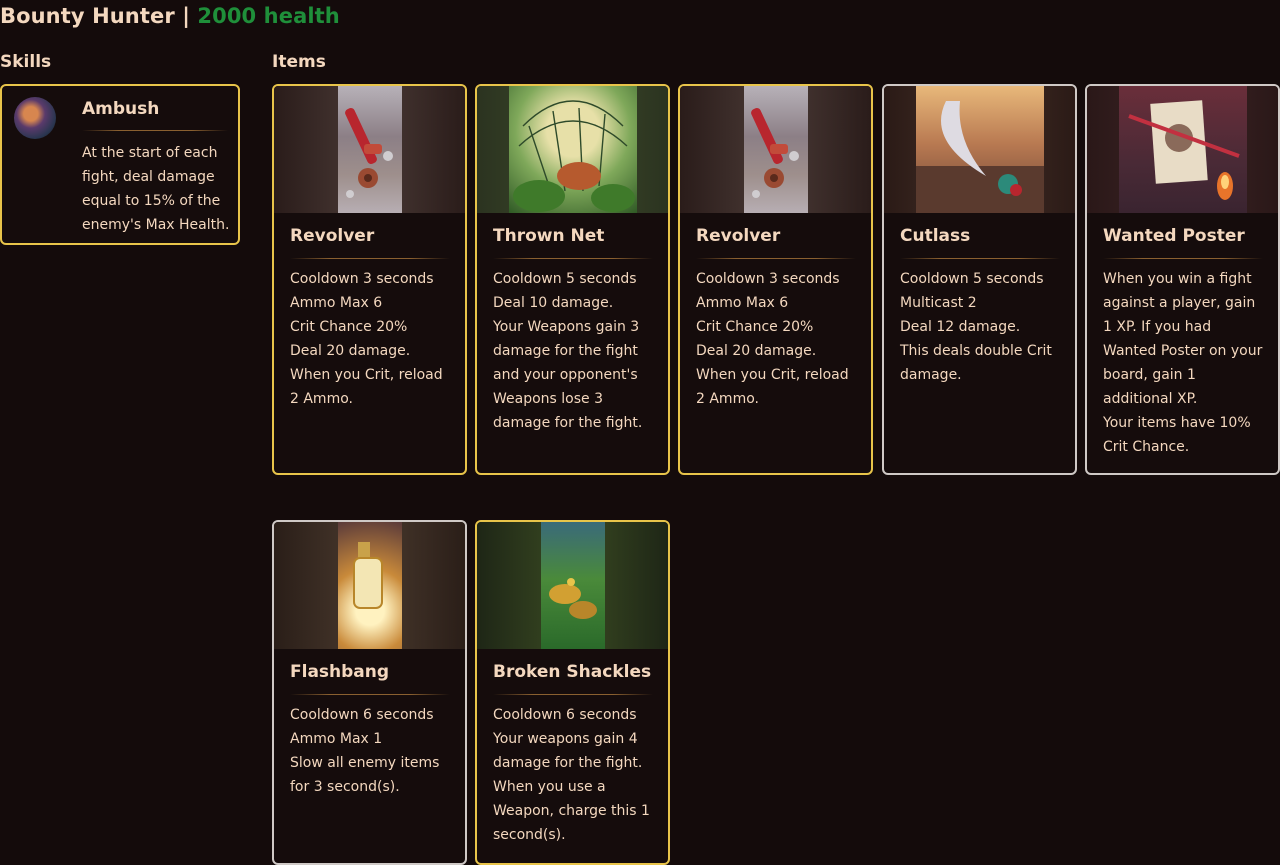  I want to click on items-heading: Items, so click(299, 62).